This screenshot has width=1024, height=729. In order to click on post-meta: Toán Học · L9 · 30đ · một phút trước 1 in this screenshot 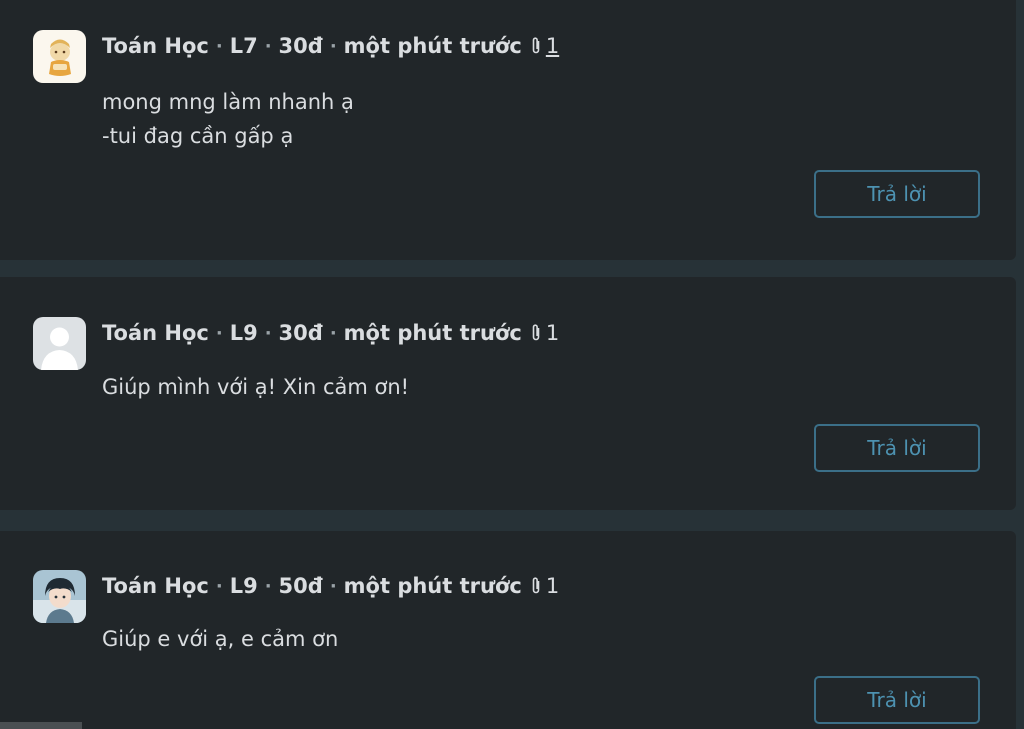, I will do `click(330, 333)`.